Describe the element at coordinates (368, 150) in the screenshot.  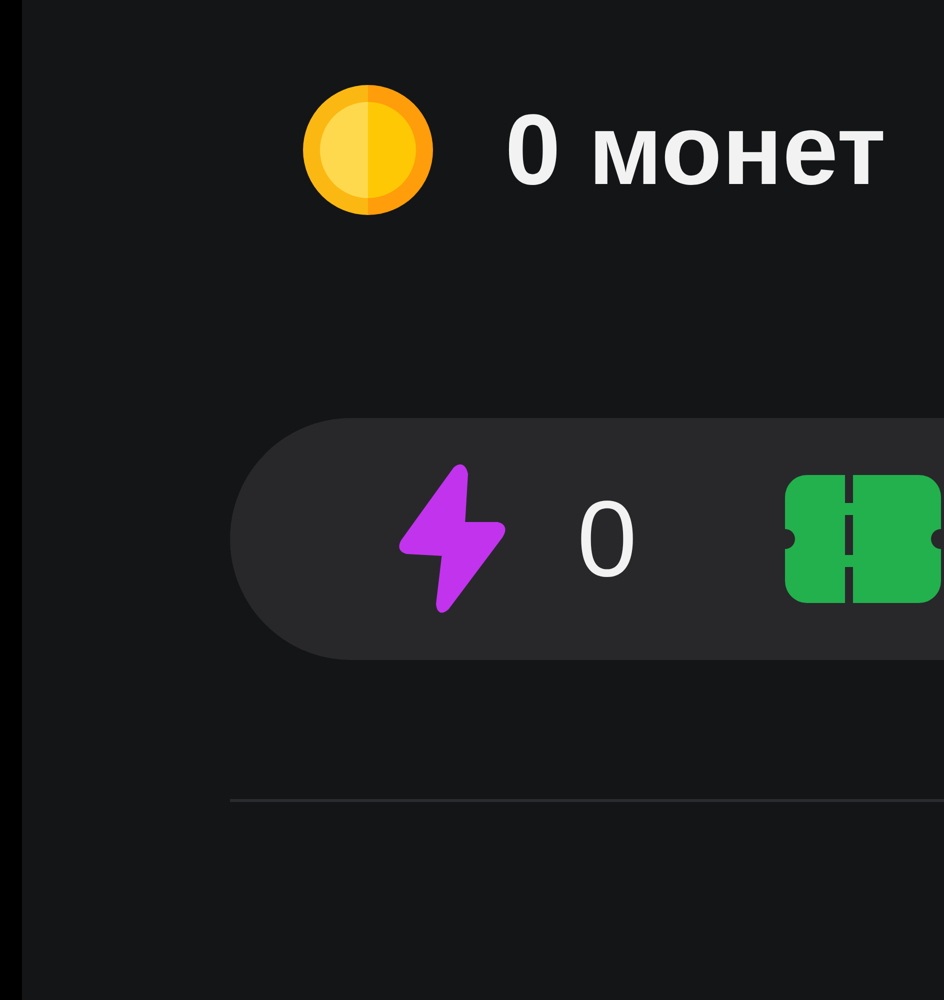
I see `coin-icon` at that location.